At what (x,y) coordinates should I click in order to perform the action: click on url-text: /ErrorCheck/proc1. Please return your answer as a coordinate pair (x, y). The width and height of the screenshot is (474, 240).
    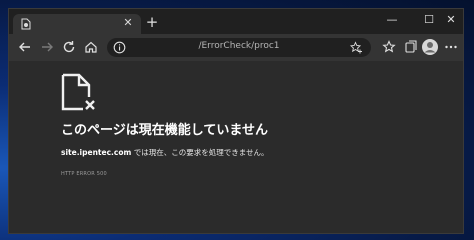
    Looking at the image, I should click on (239, 46).